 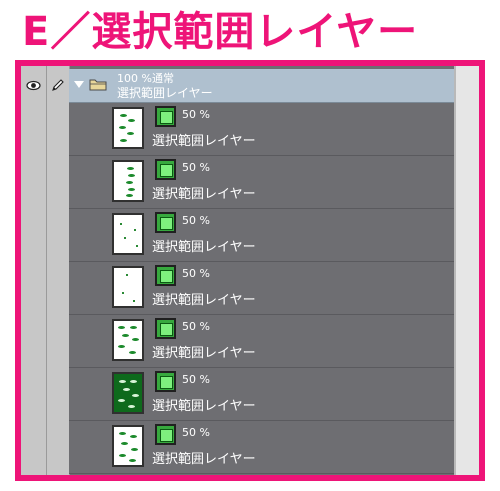 I want to click on edit-column, so click(x=58, y=270).